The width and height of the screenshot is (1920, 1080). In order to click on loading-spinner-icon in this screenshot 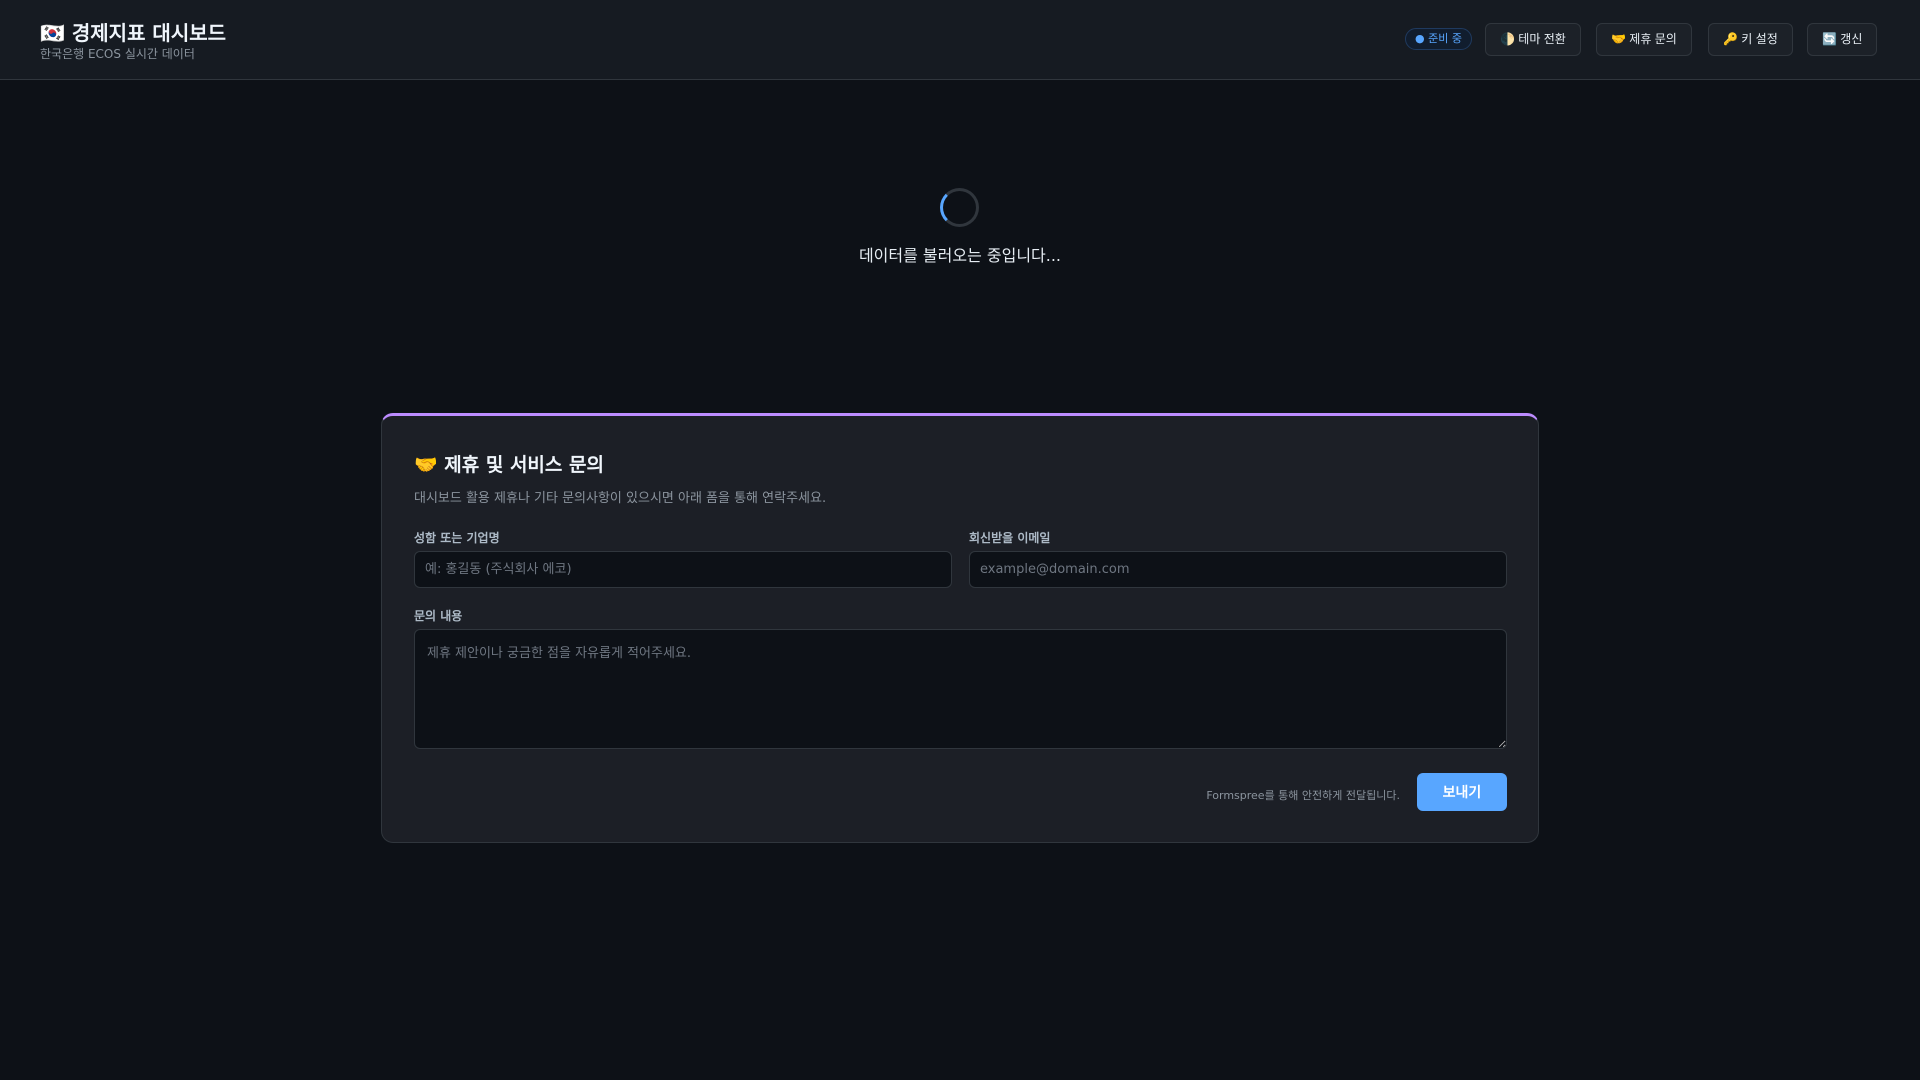, I will do `click(959, 207)`.